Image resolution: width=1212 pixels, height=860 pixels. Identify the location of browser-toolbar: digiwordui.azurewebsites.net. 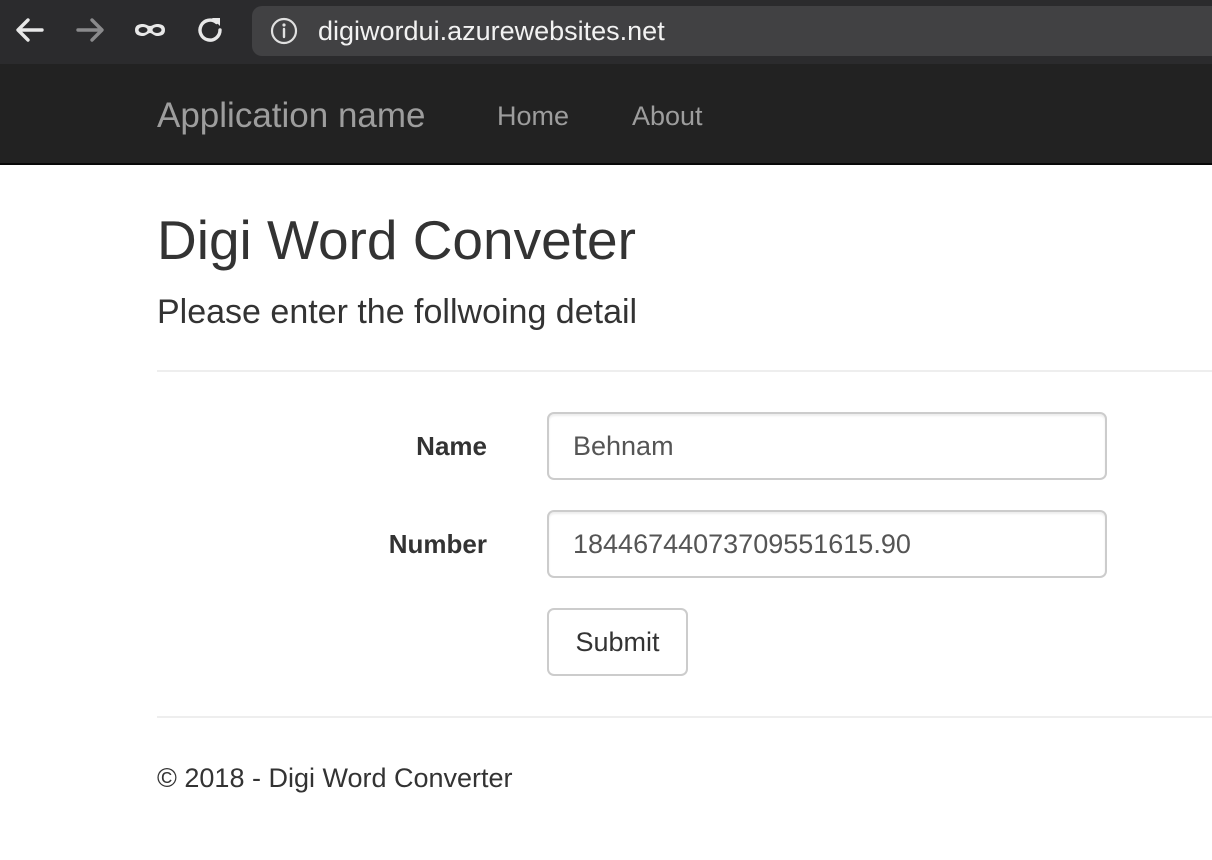
(606, 32).